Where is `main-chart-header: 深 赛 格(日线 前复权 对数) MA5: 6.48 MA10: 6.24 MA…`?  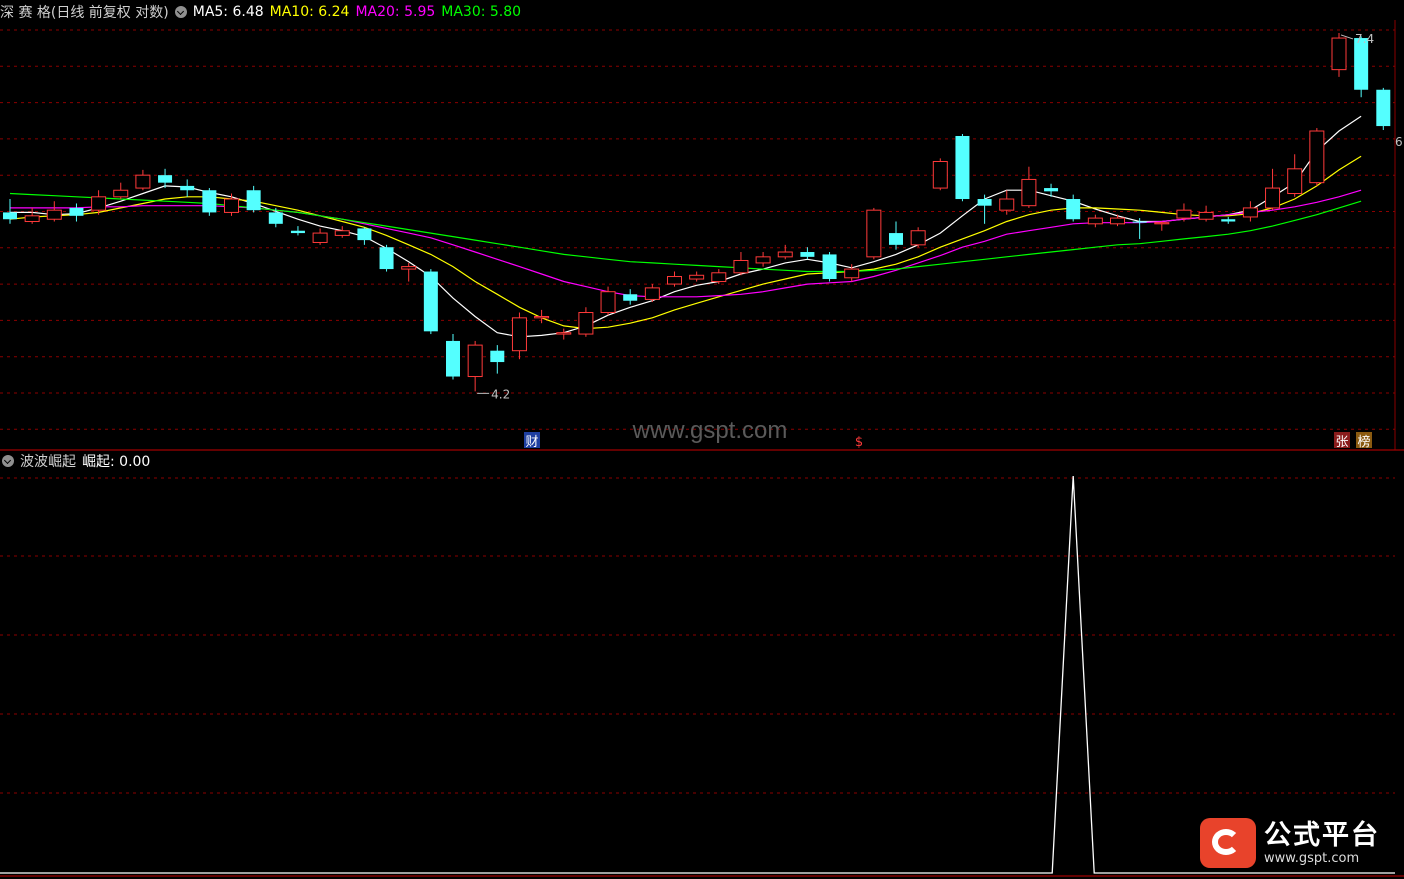 main-chart-header: 深 赛 格(日线 前复权 对数) MA5: 6.48 MA10: 6.24 MA… is located at coordinates (263, 12).